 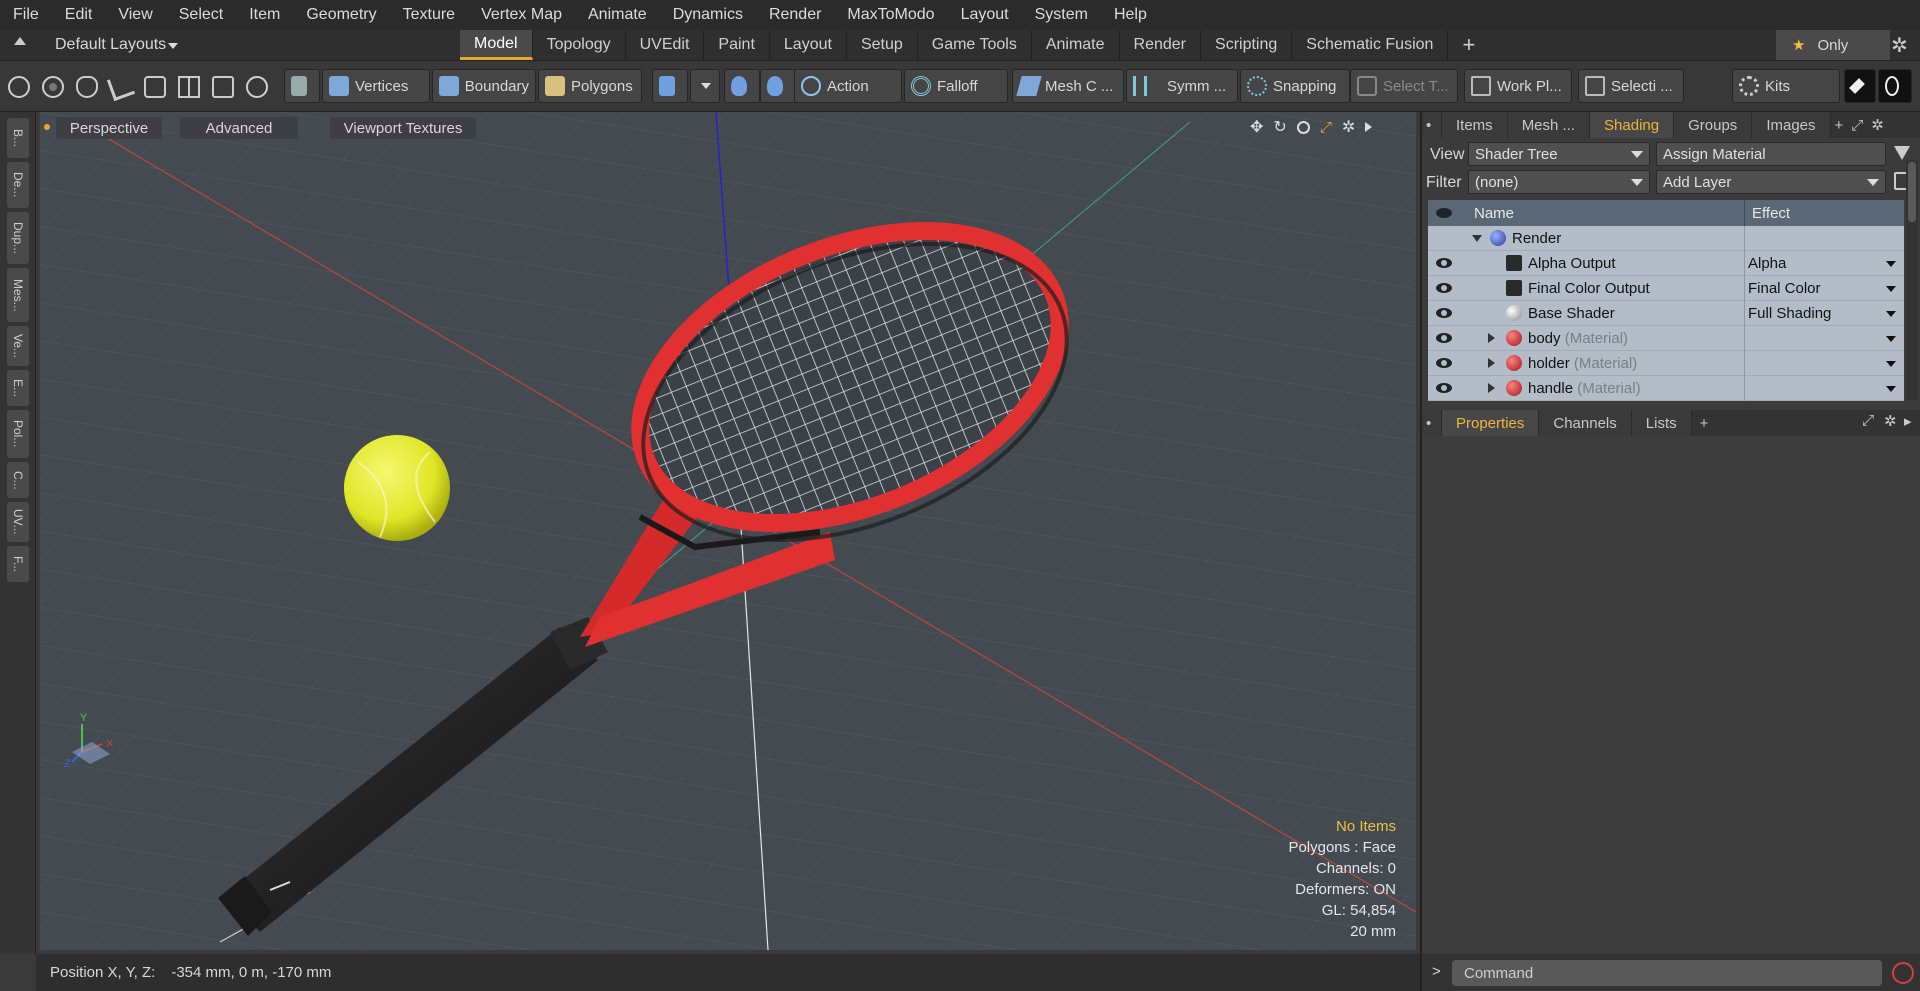 I want to click on filter-funnel-icon, so click(x=1902, y=153).